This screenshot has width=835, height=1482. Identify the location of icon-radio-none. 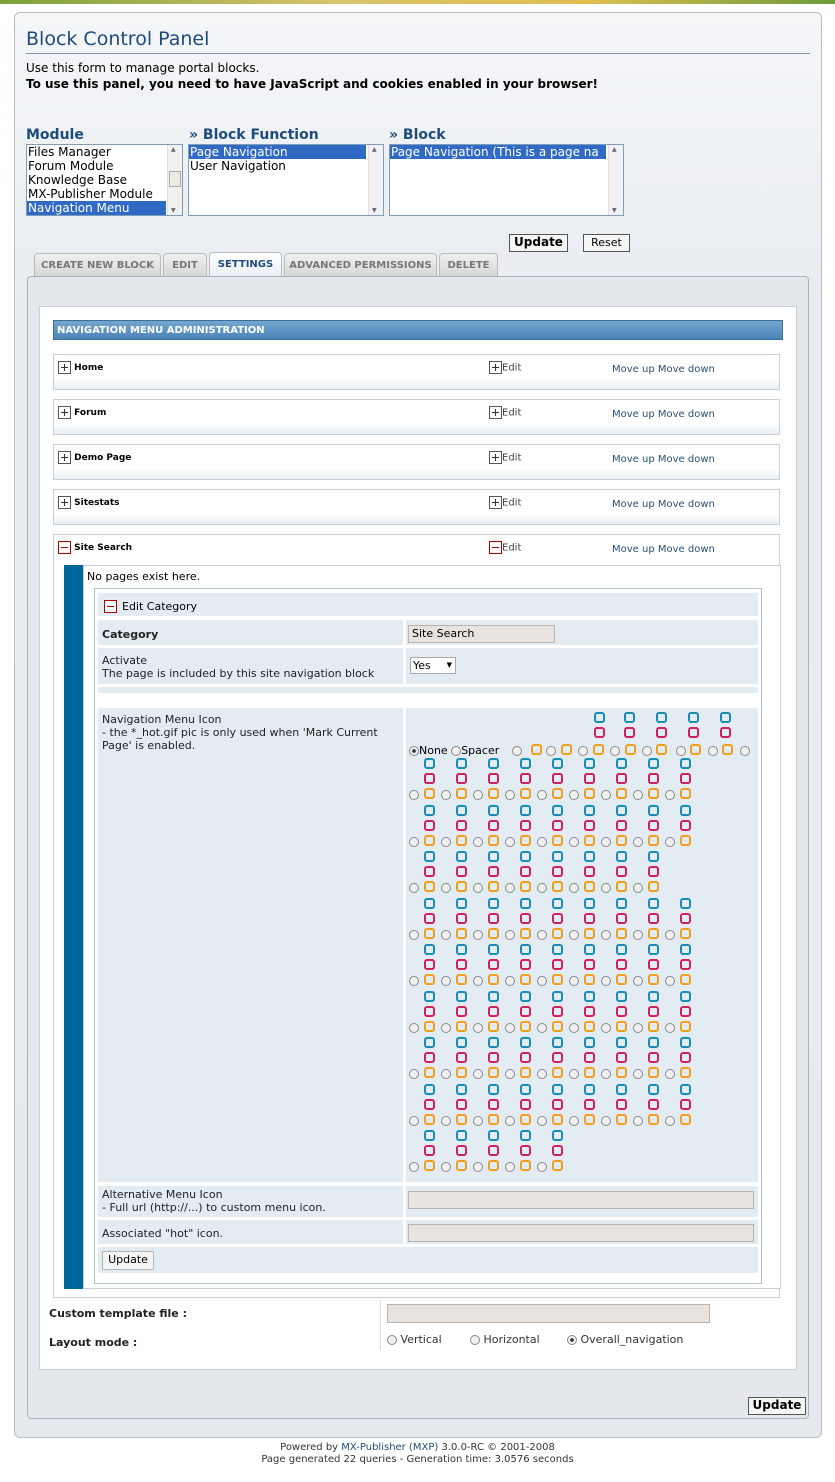
(414, 751).